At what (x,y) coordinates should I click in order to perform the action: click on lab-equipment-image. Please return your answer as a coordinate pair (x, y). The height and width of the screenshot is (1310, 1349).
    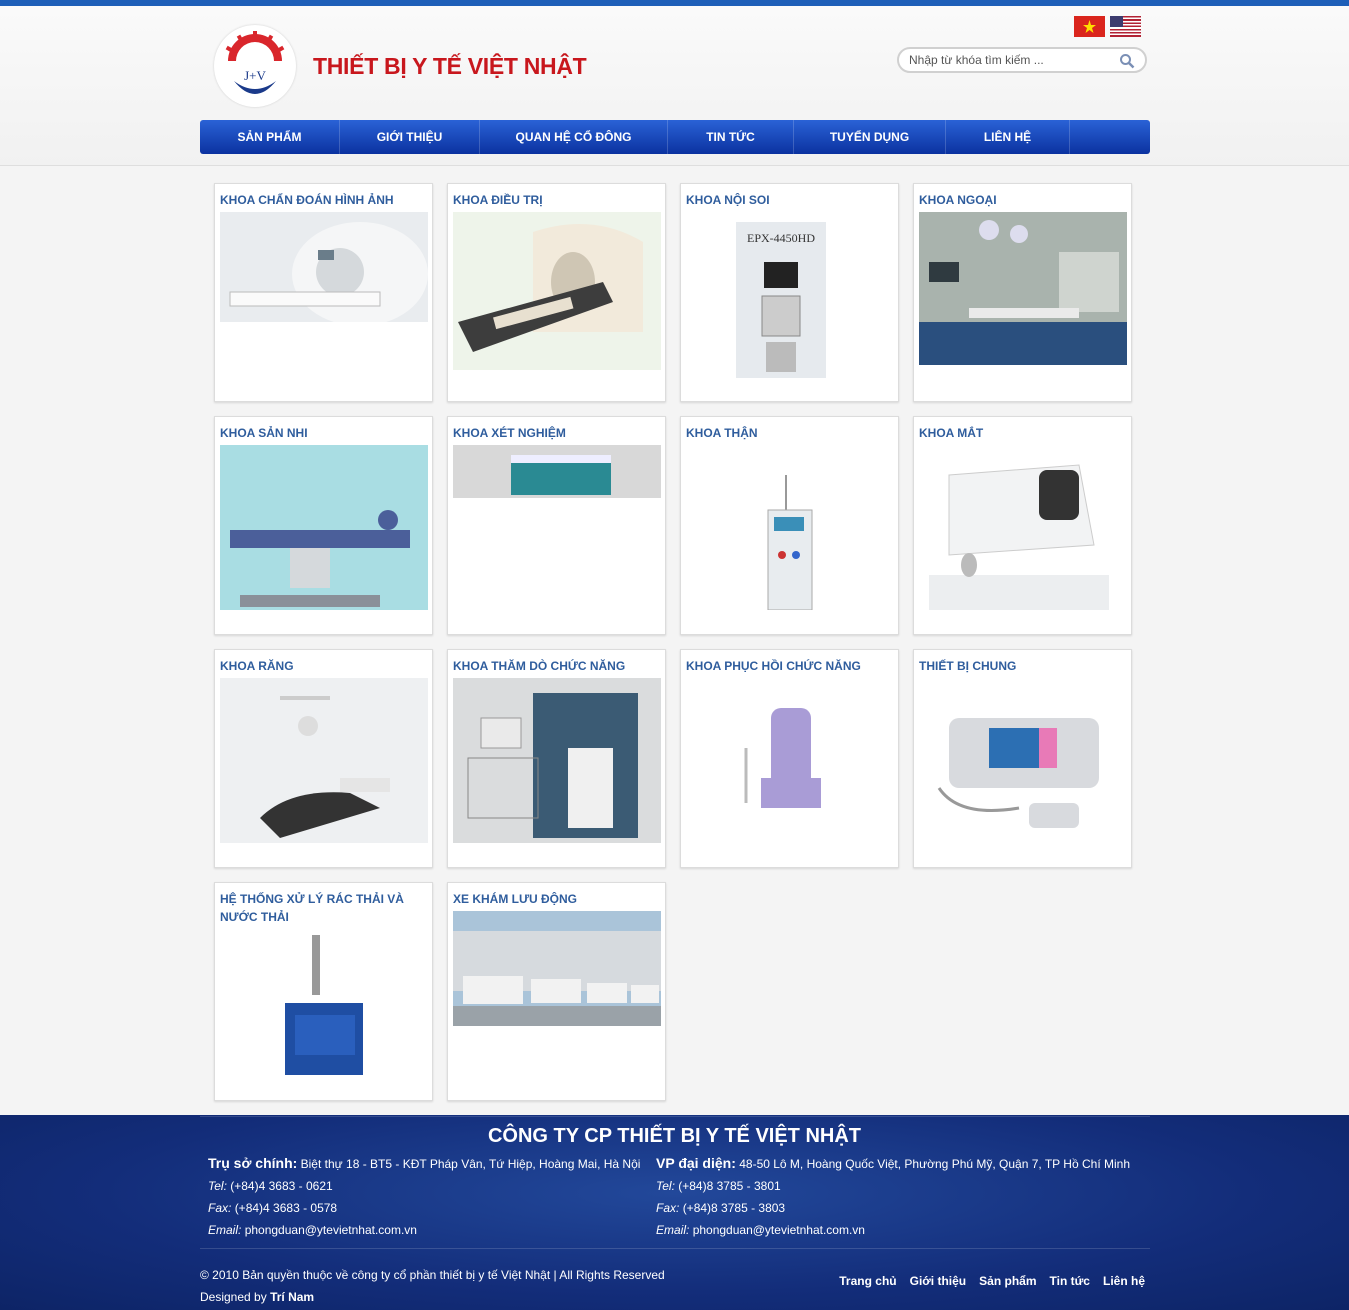
    Looking at the image, I should click on (557, 471).